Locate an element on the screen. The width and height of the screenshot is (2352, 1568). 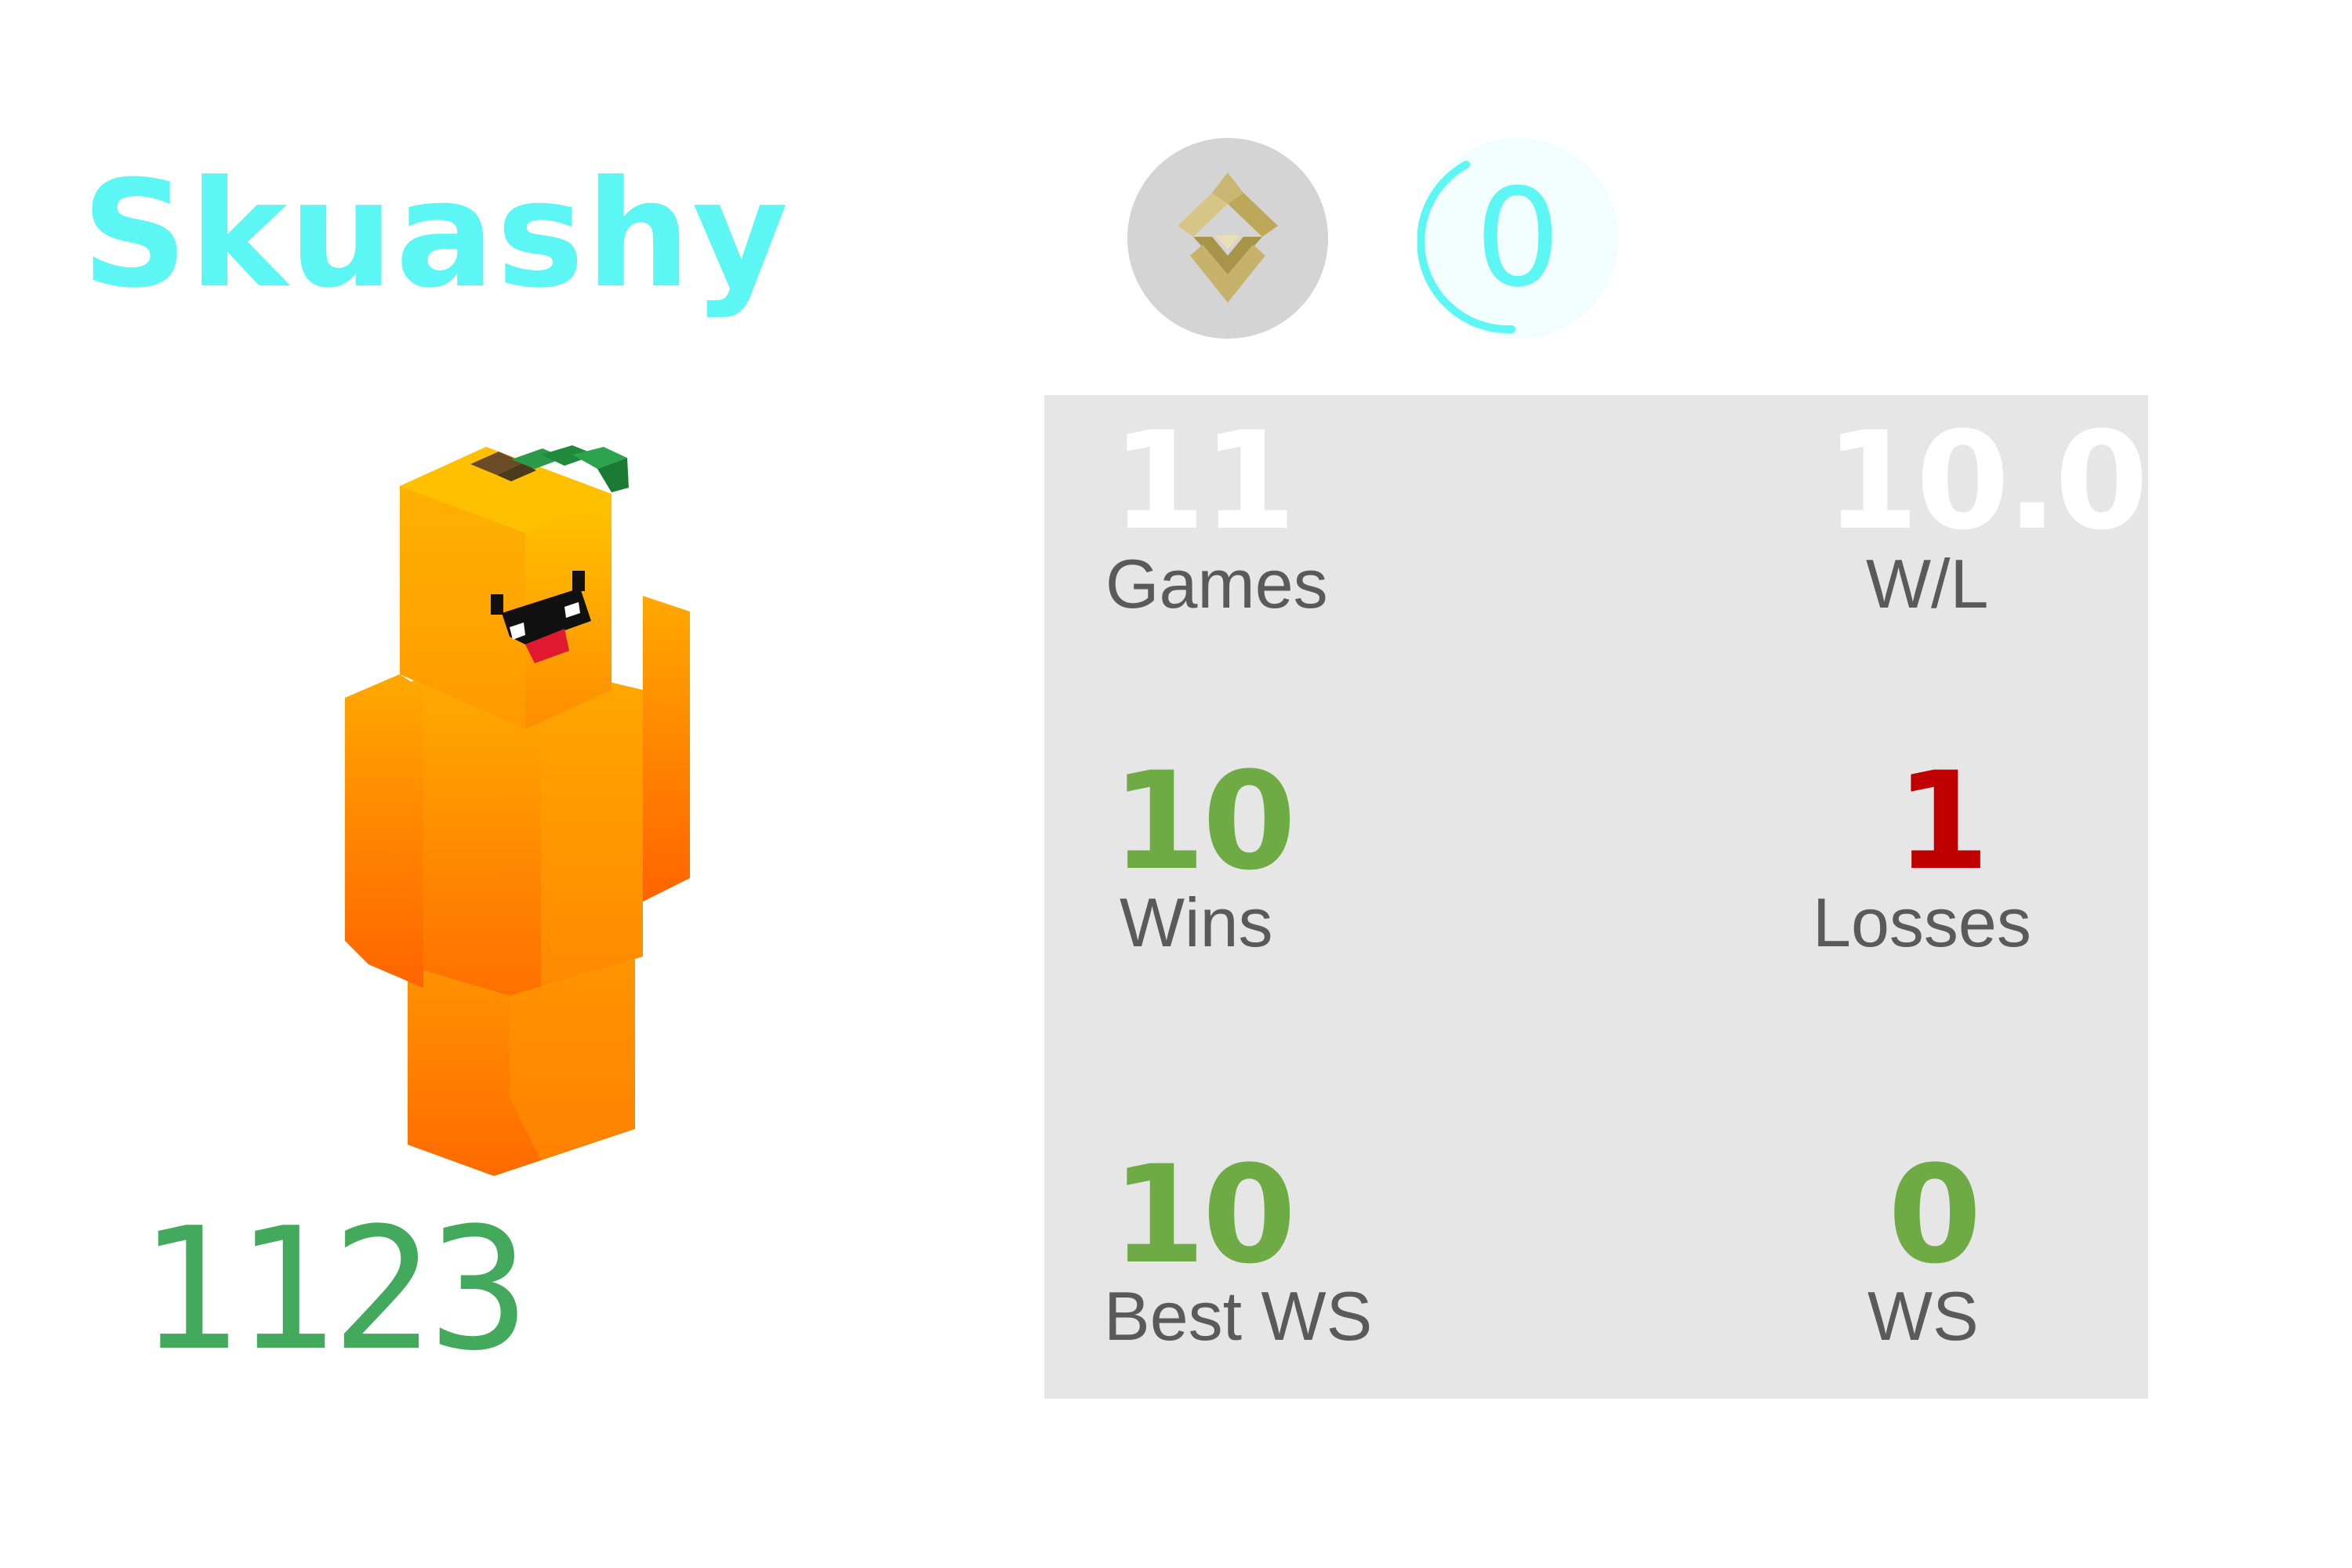
losses-label: Losses is located at coordinates (1922, 922).